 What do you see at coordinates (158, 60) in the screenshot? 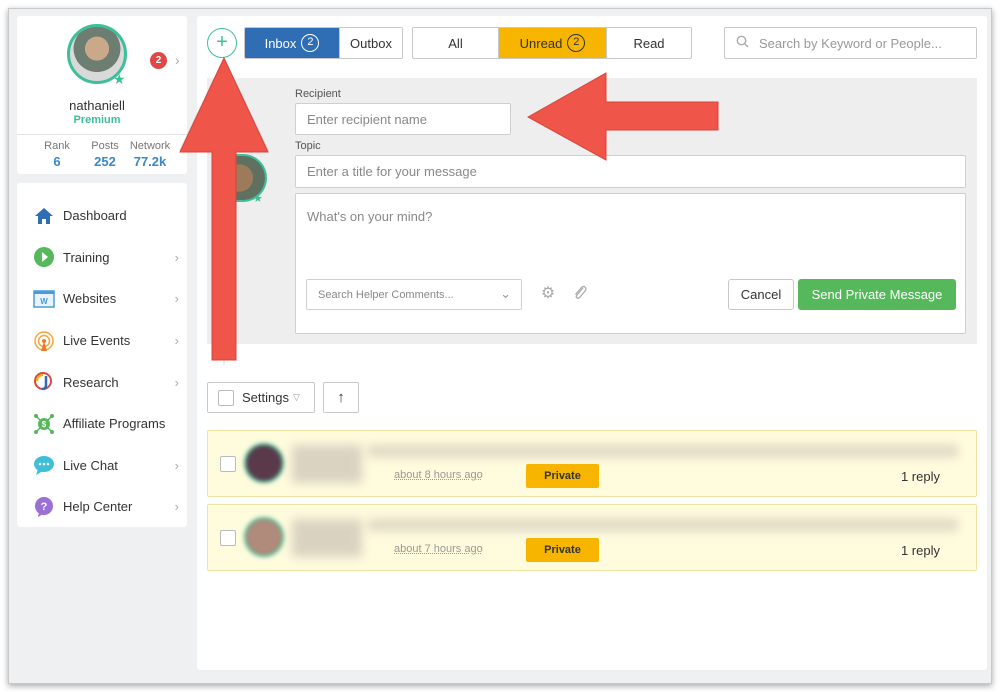
I see `notification-badge: 2` at bounding box center [158, 60].